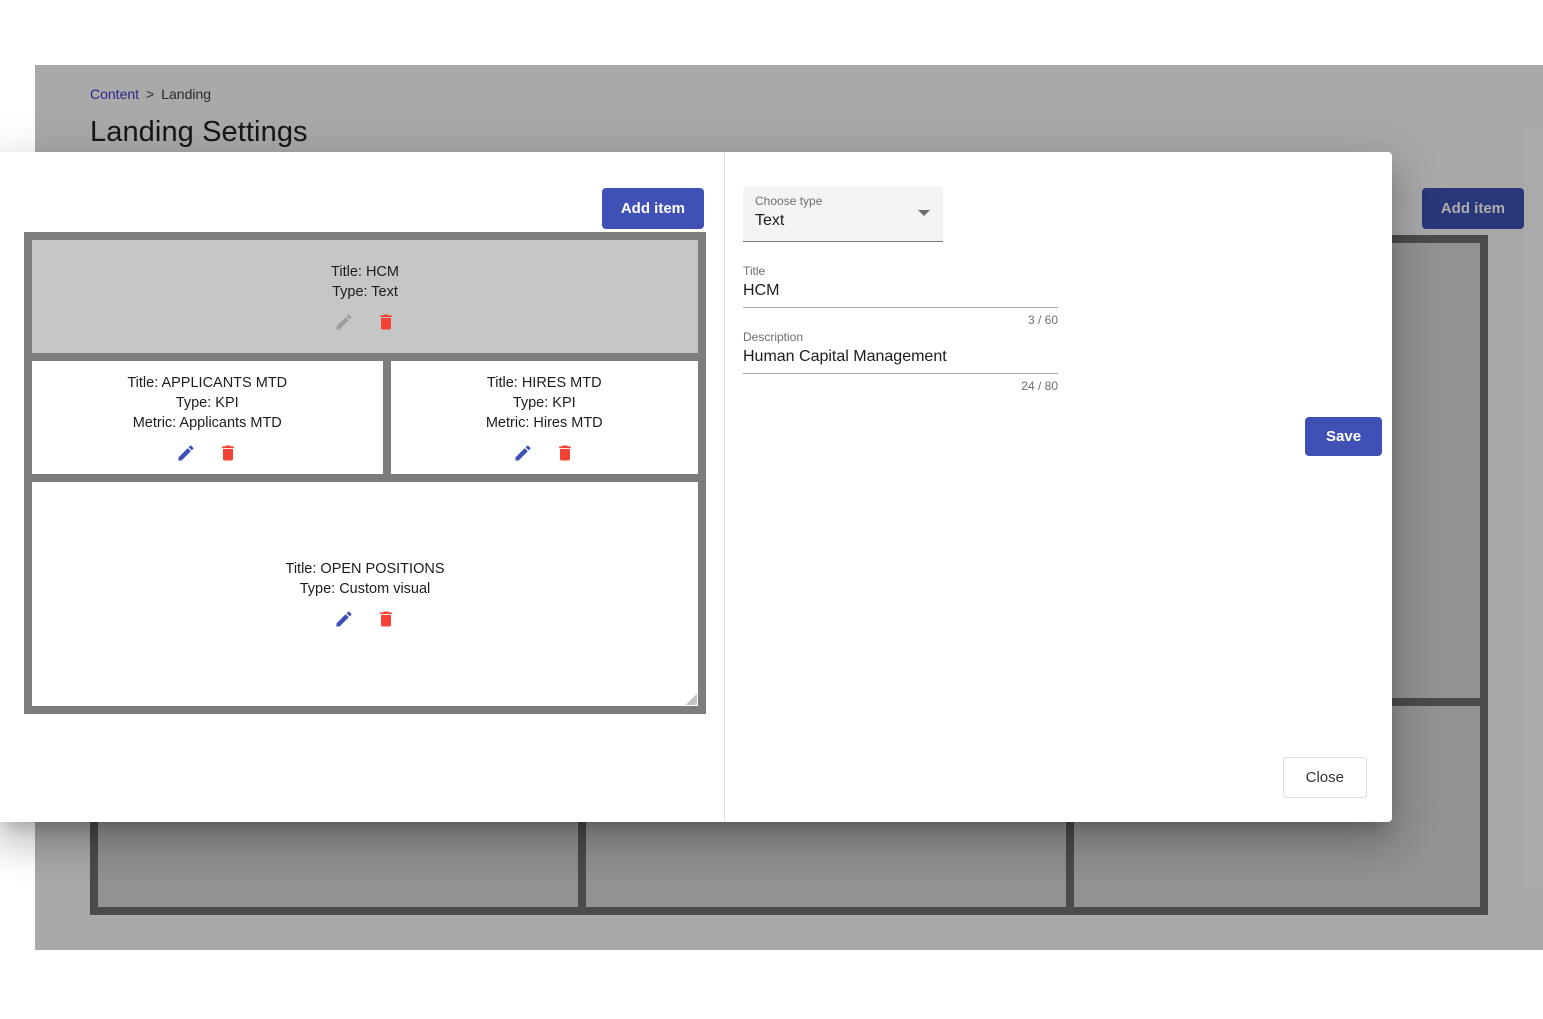 Image resolution: width=1543 pixels, height=1019 pixels. I want to click on grid-item-metric: Metric: Hires MTD, so click(544, 422).